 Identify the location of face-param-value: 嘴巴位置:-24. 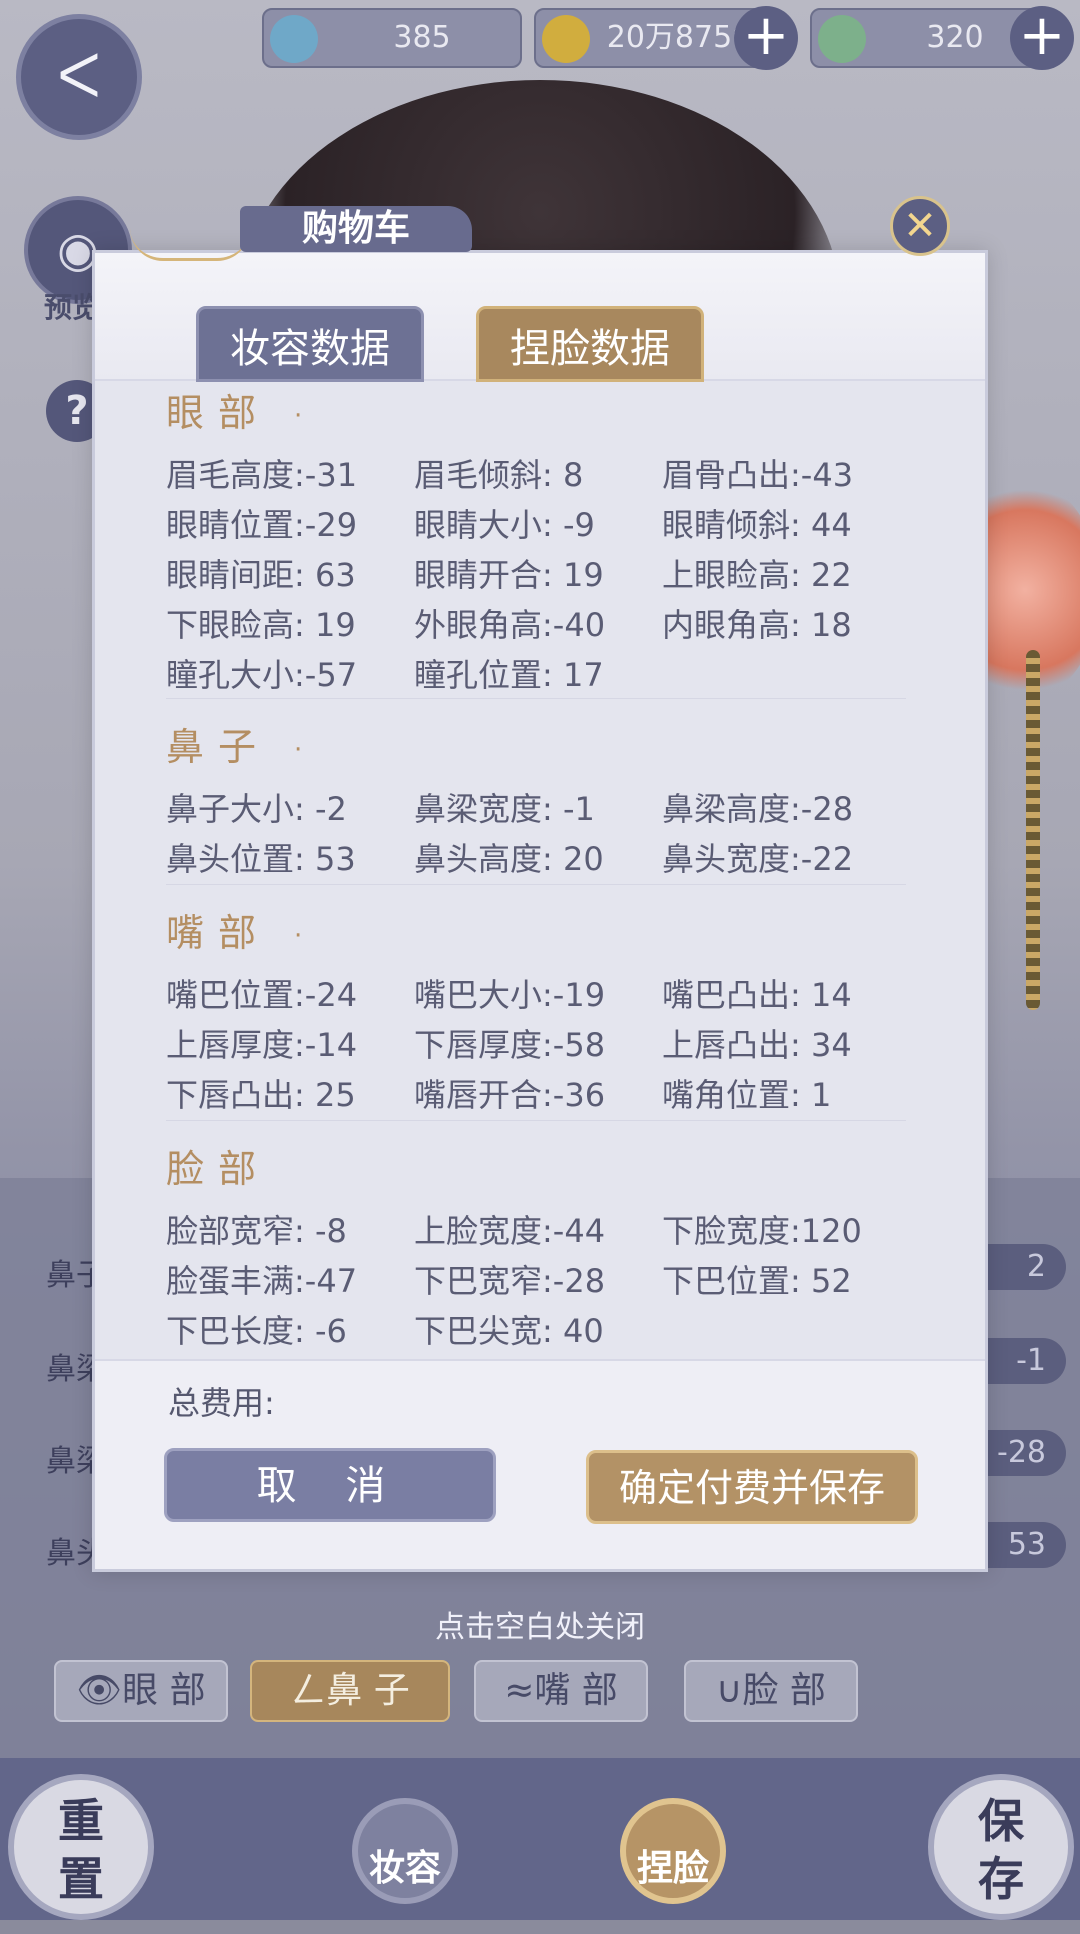
(262, 995).